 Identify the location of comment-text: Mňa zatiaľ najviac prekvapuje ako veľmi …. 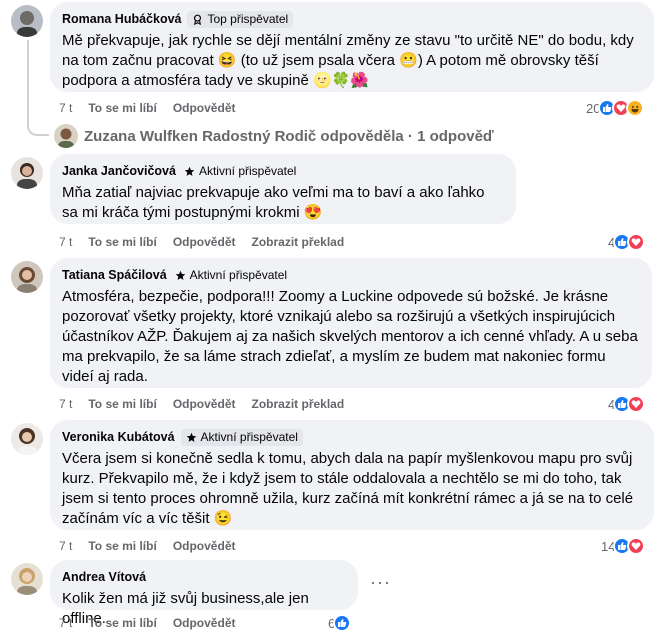
(273, 202).